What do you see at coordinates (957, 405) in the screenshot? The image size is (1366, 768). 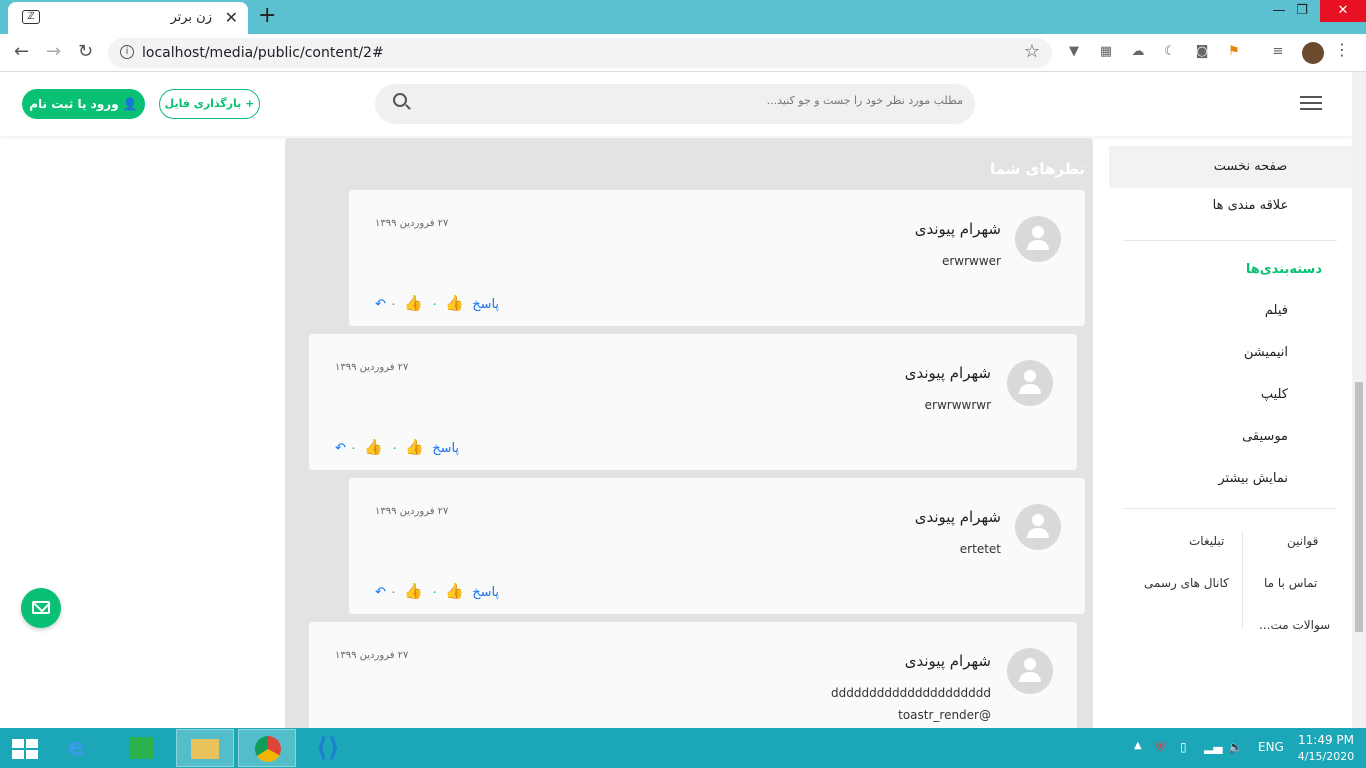 I see `comment-text: erwrwwrwr` at bounding box center [957, 405].